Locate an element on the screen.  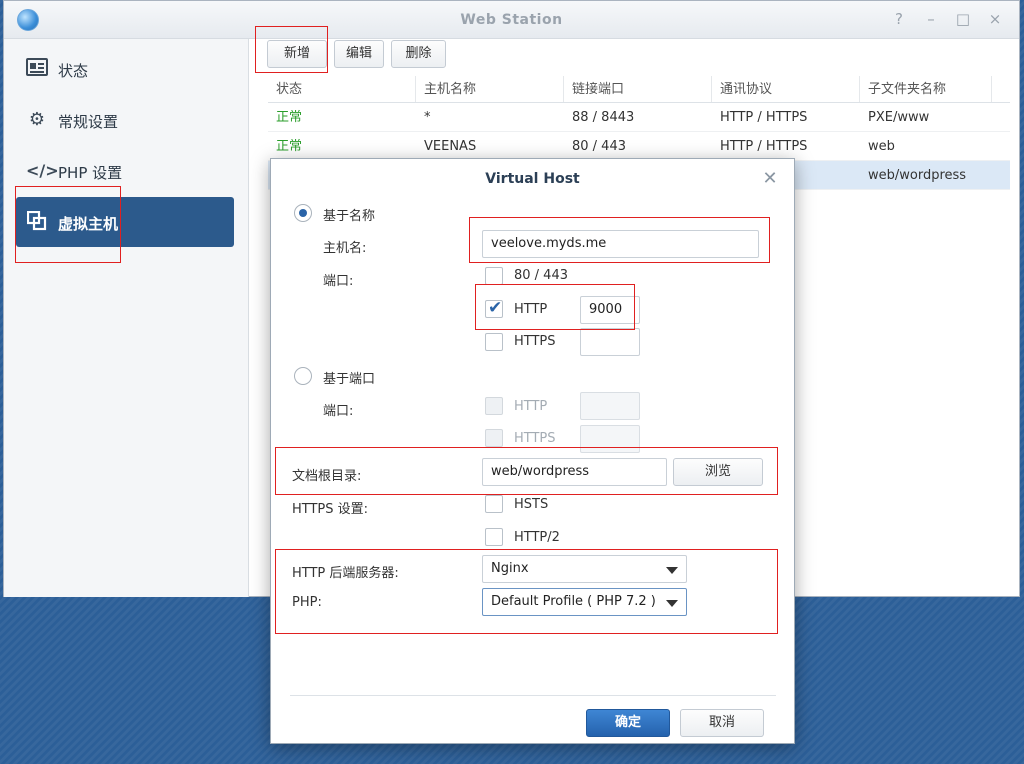
hsts-checkbox is located at coordinates (494, 504).